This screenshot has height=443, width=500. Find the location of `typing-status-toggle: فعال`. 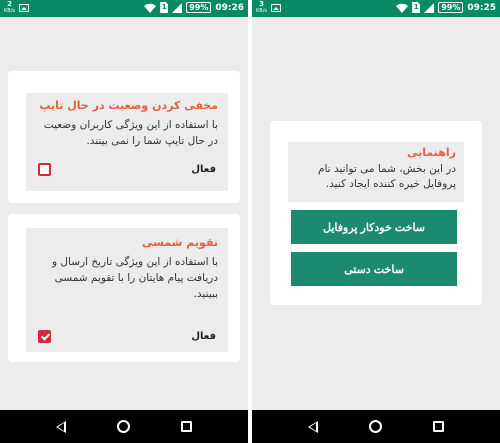

typing-status-toggle: فعال is located at coordinates (127, 169).